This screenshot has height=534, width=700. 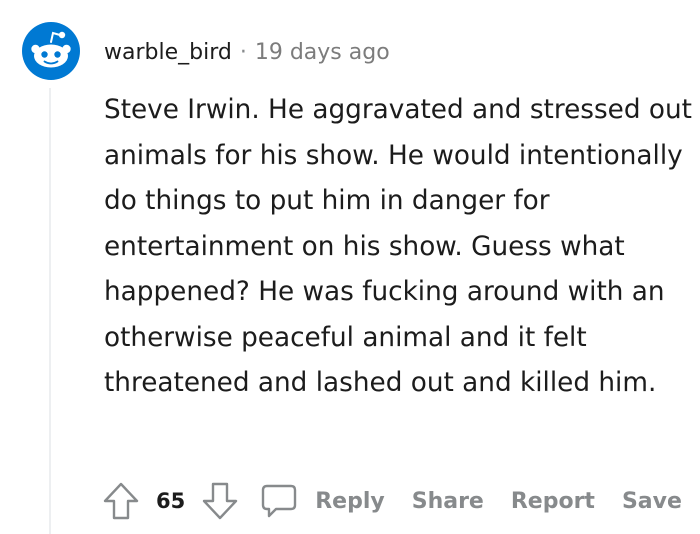 What do you see at coordinates (50, 311) in the screenshot?
I see `thread-line` at bounding box center [50, 311].